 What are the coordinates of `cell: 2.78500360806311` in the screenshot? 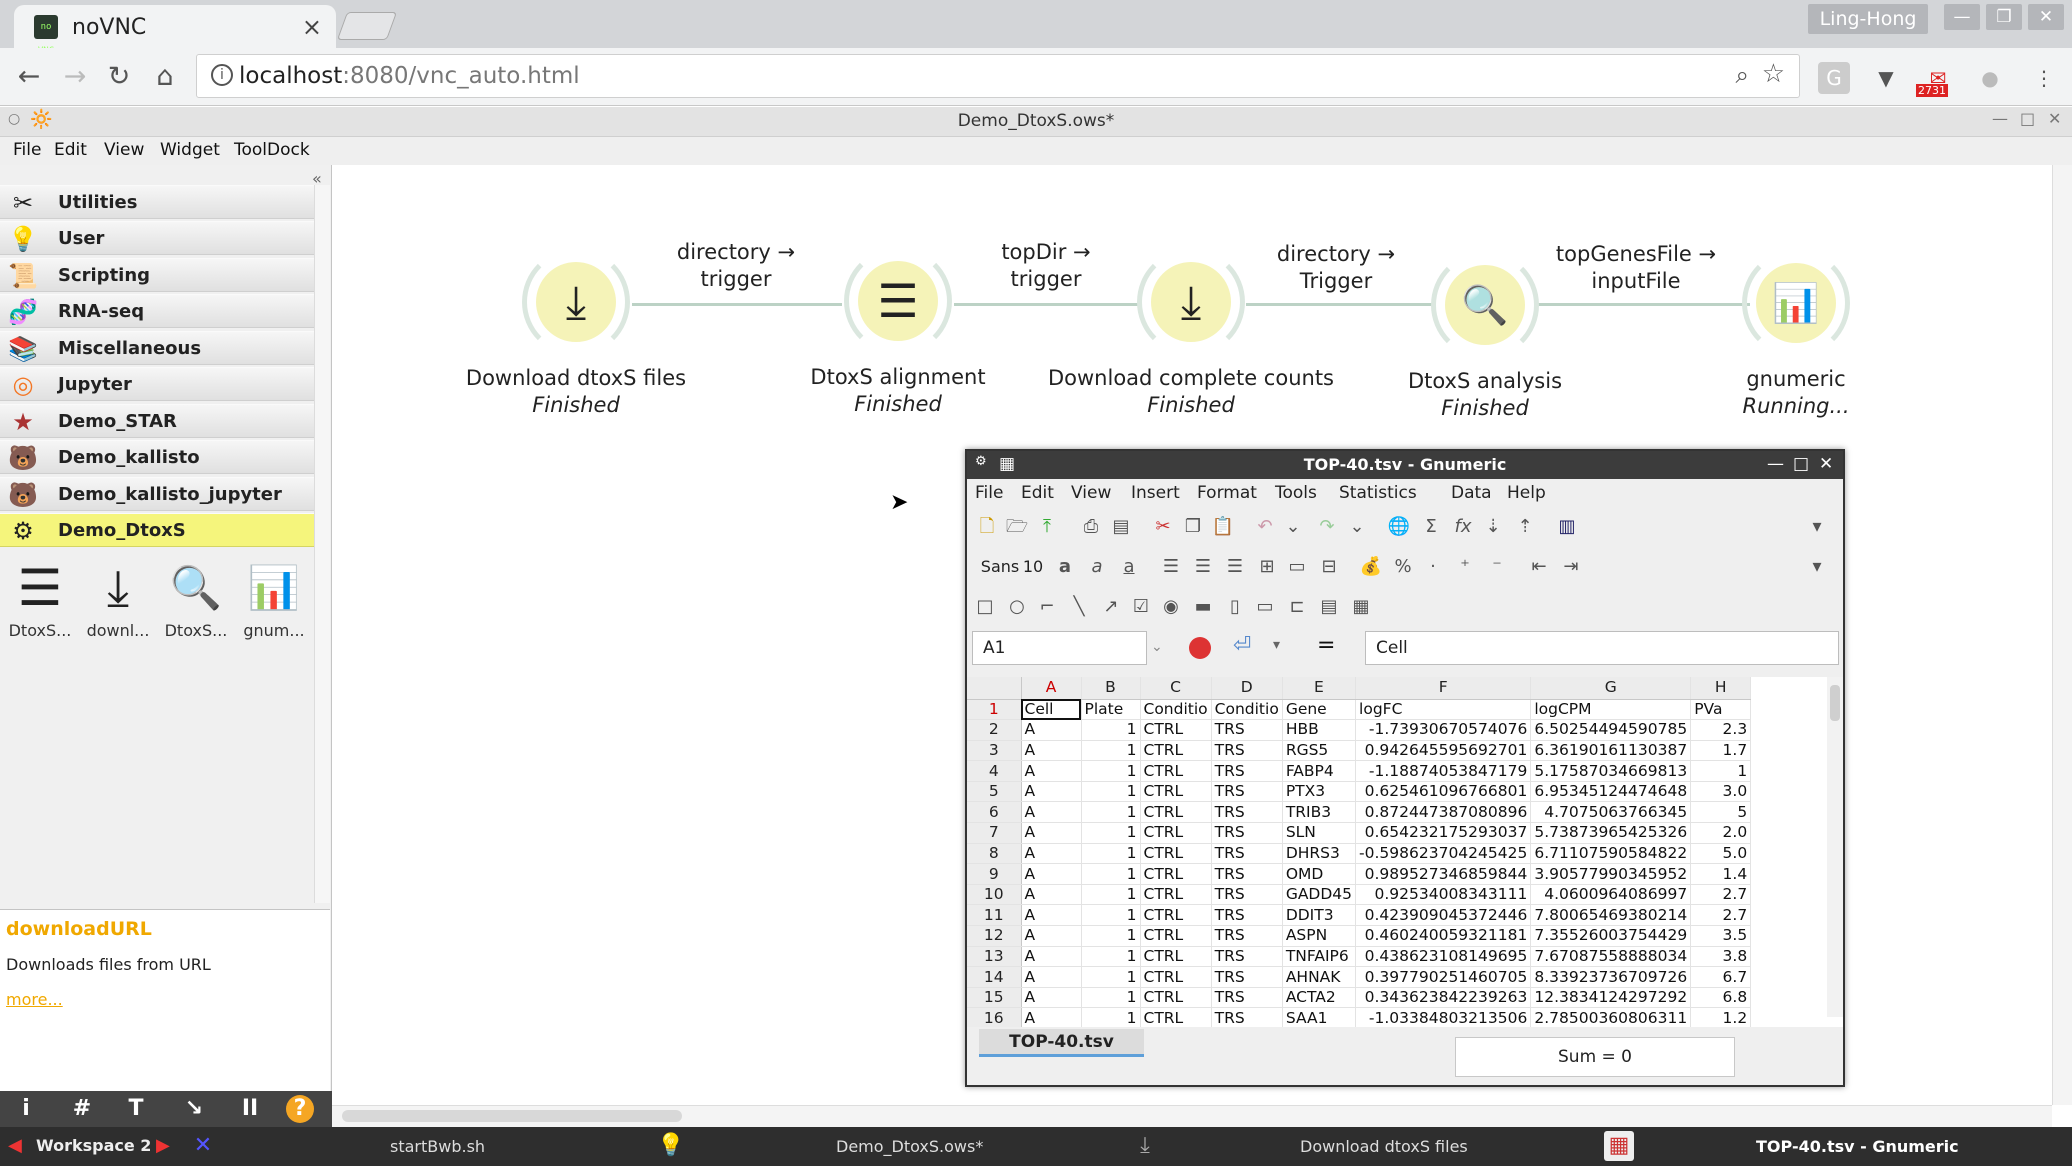 It's located at (1611, 1017).